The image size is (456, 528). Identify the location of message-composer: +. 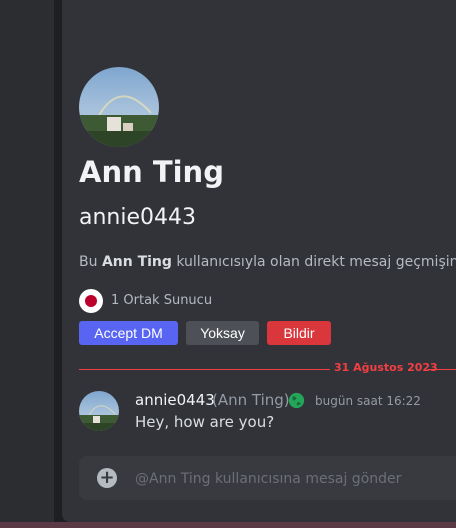
(267, 478).